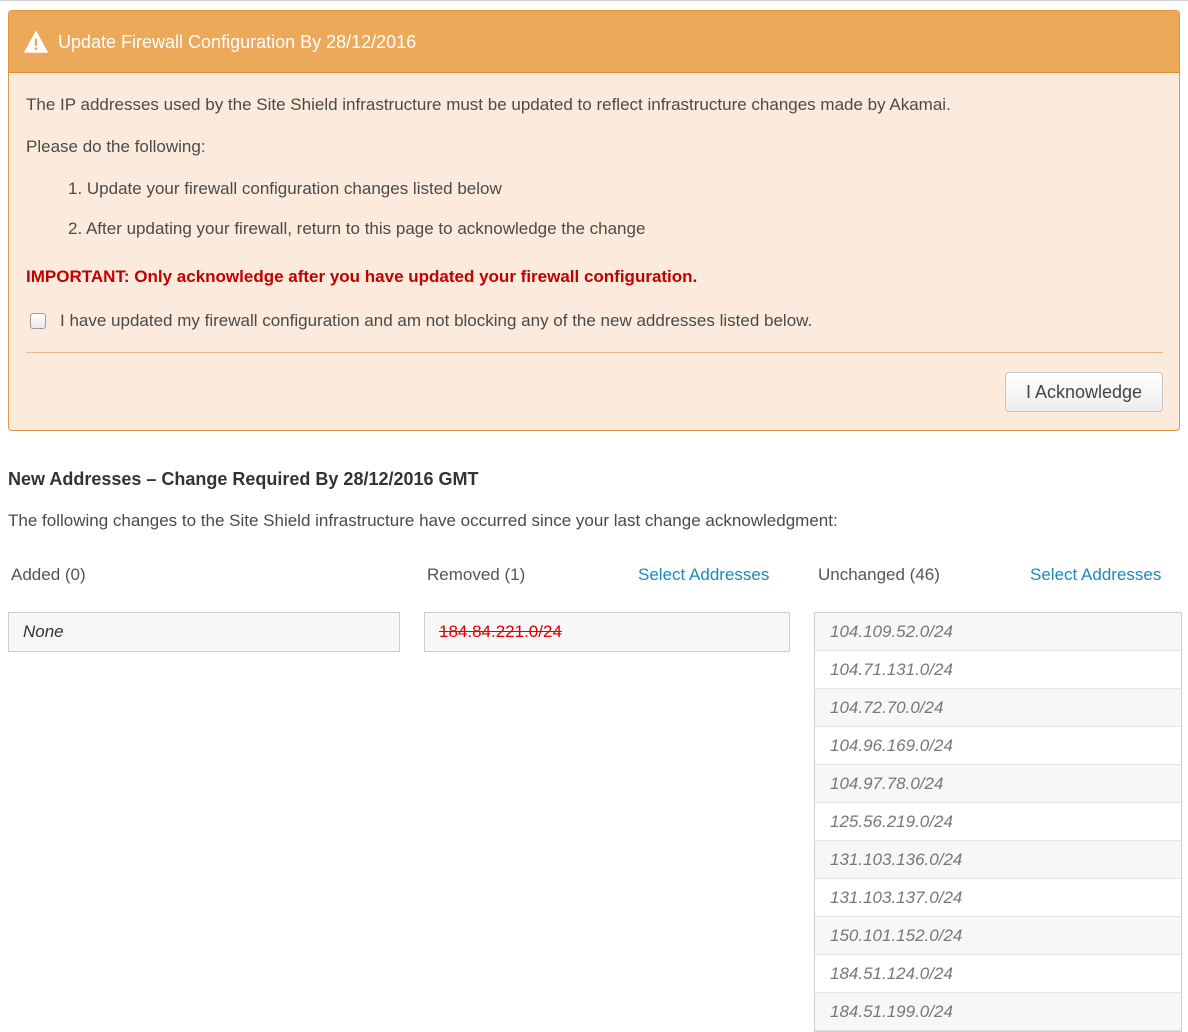 This screenshot has height=1032, width=1188. I want to click on added-addresses-box: None, so click(204, 632).